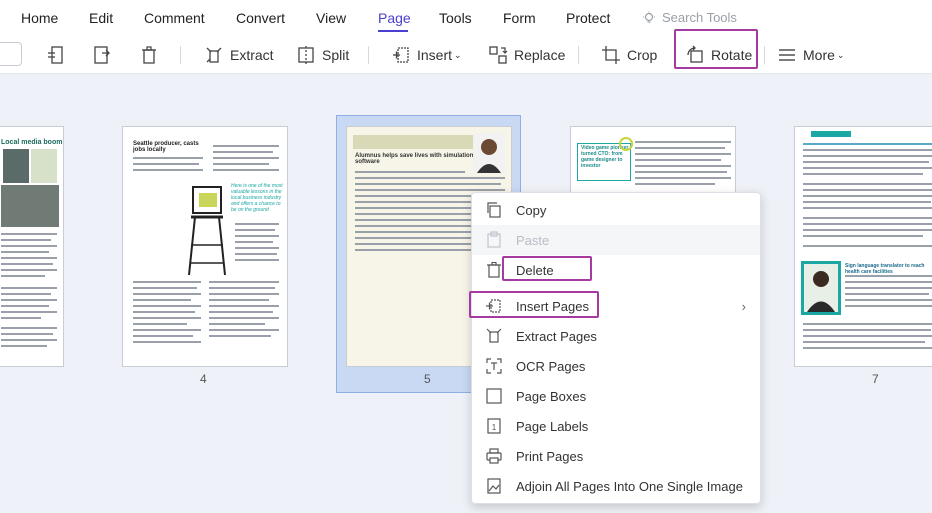 This screenshot has width=932, height=513. What do you see at coordinates (336, 55) in the screenshot?
I see `split-label: Split` at bounding box center [336, 55].